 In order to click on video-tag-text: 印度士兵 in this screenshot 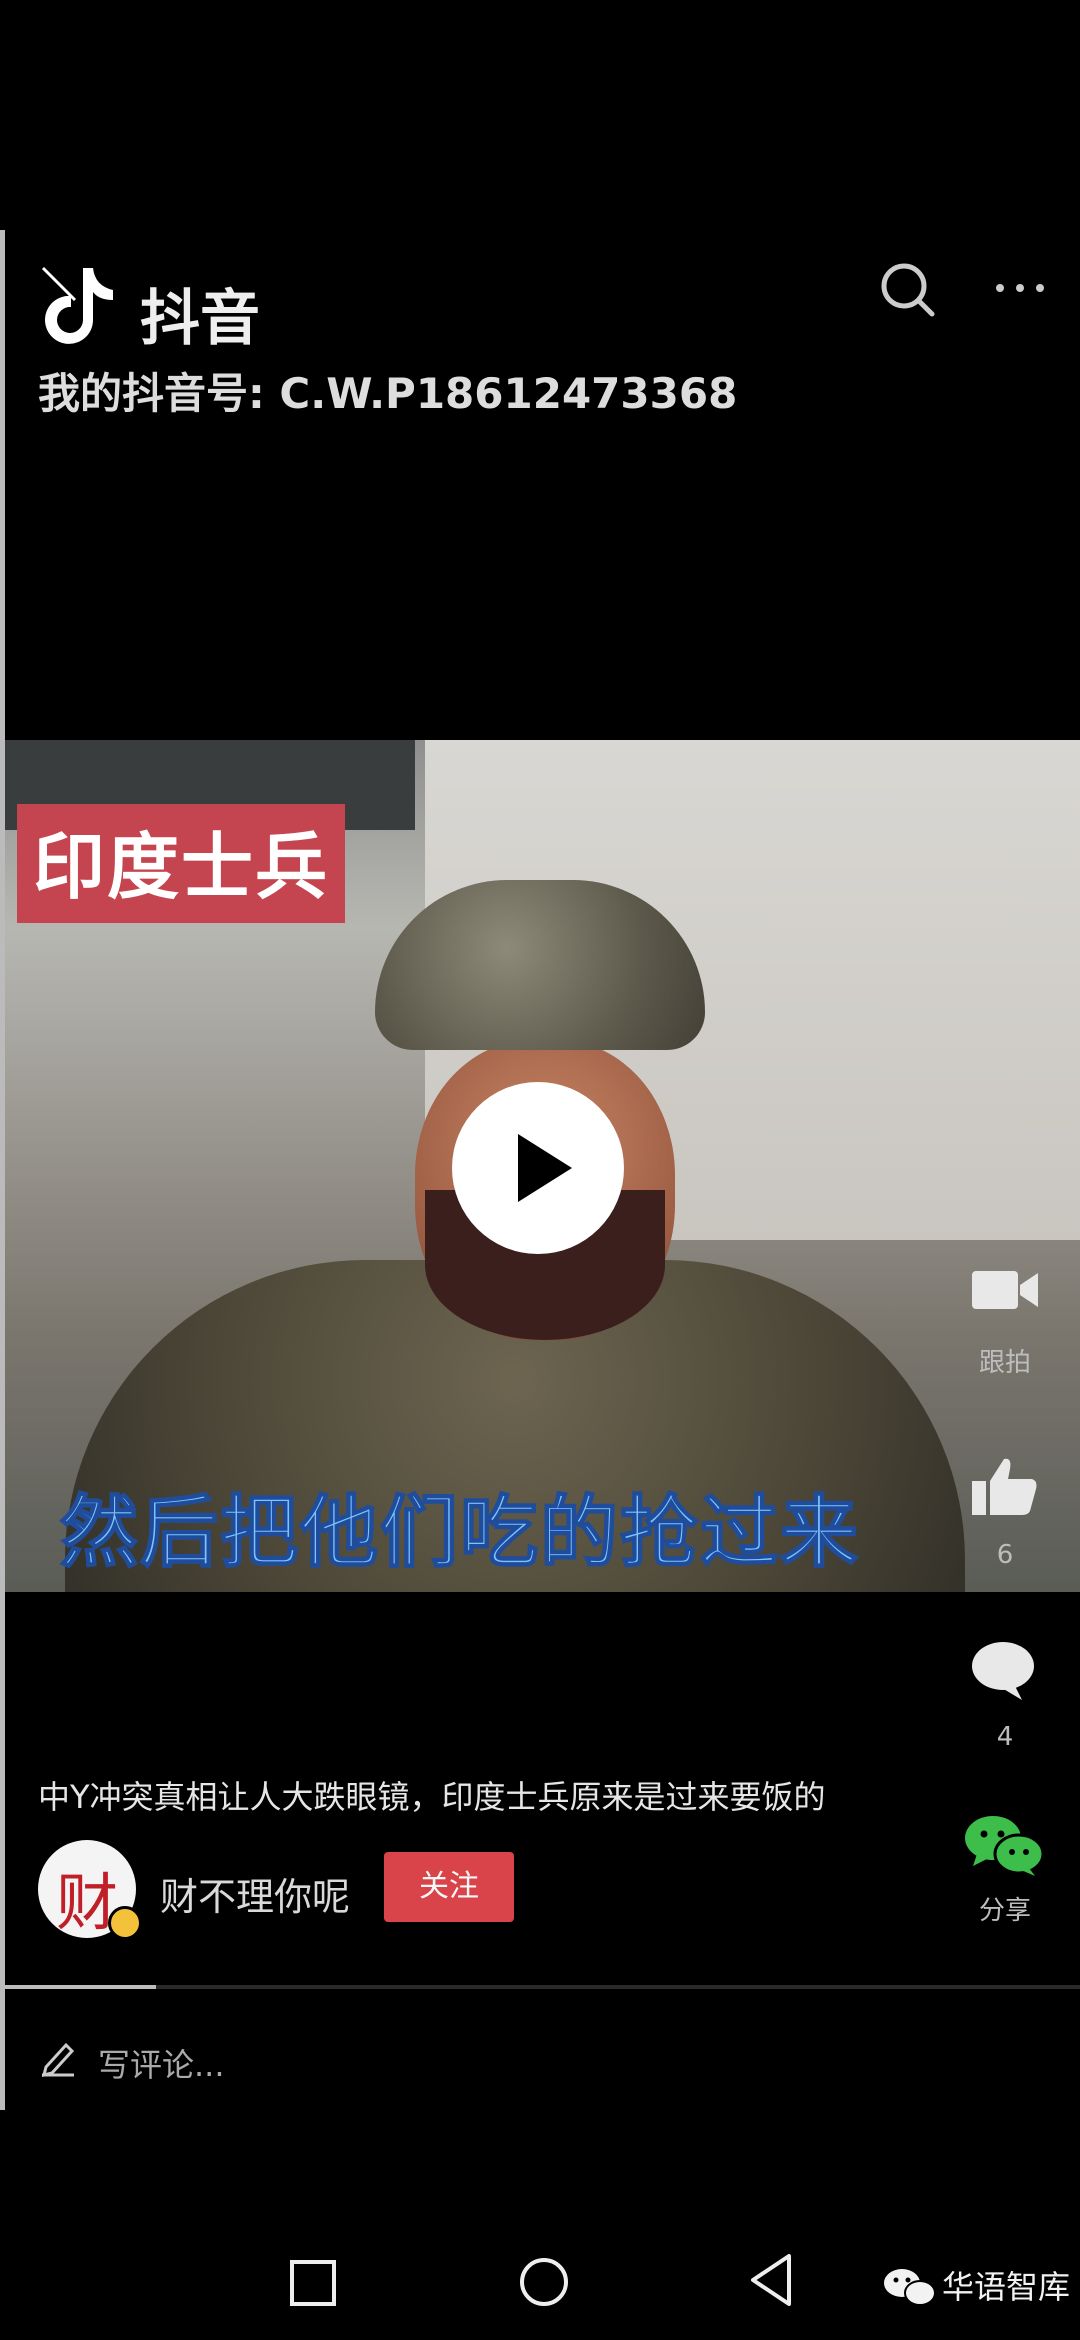, I will do `click(181, 867)`.